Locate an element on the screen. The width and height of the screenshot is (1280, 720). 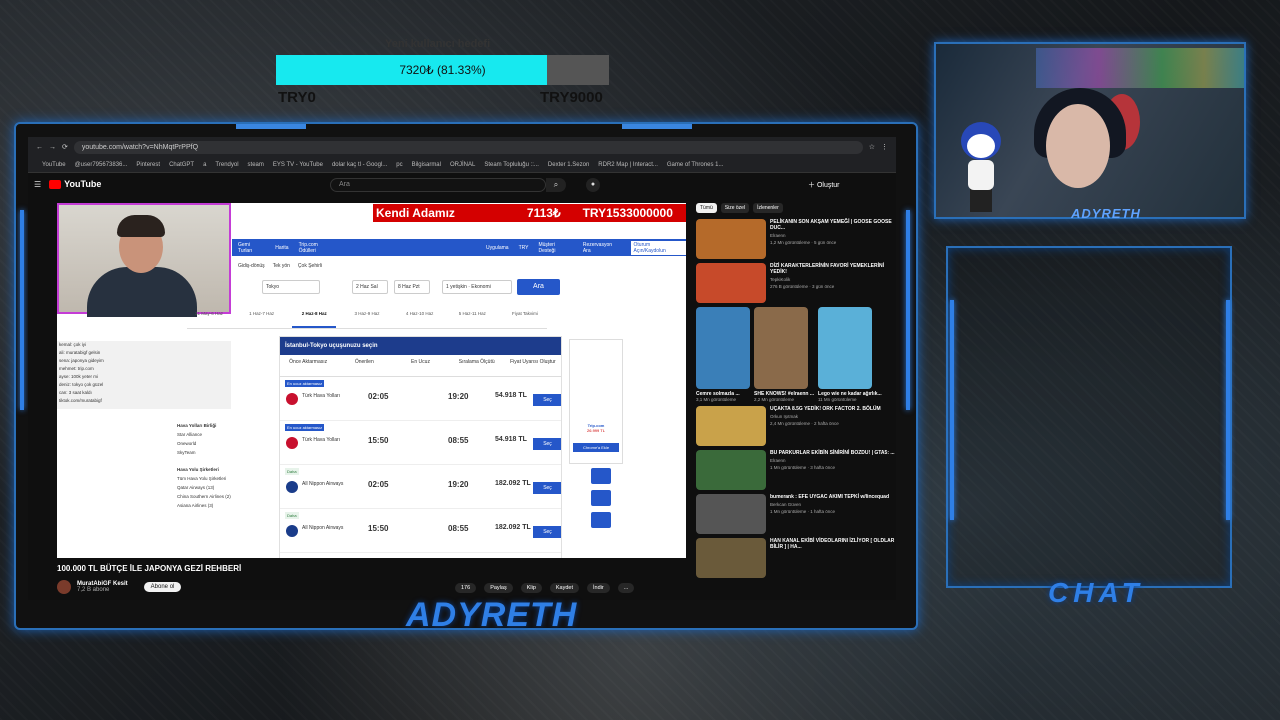
bookmark-item: steam is located at coordinates (256, 165).